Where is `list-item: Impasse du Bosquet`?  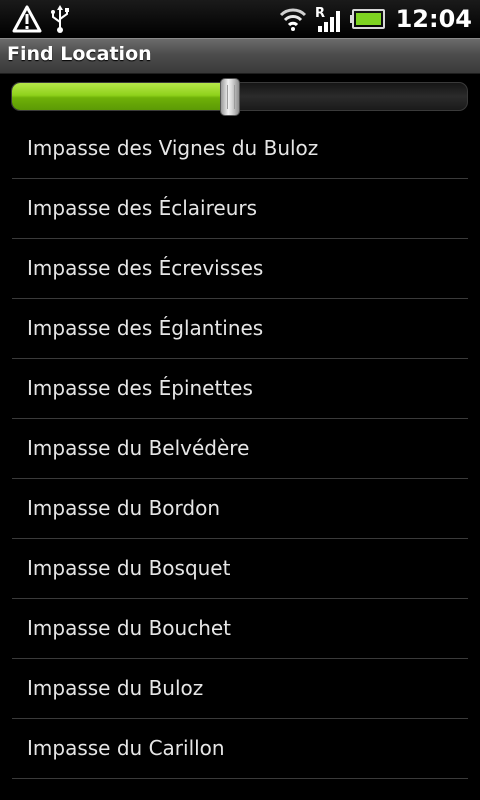 list-item: Impasse du Bosquet is located at coordinates (240, 569).